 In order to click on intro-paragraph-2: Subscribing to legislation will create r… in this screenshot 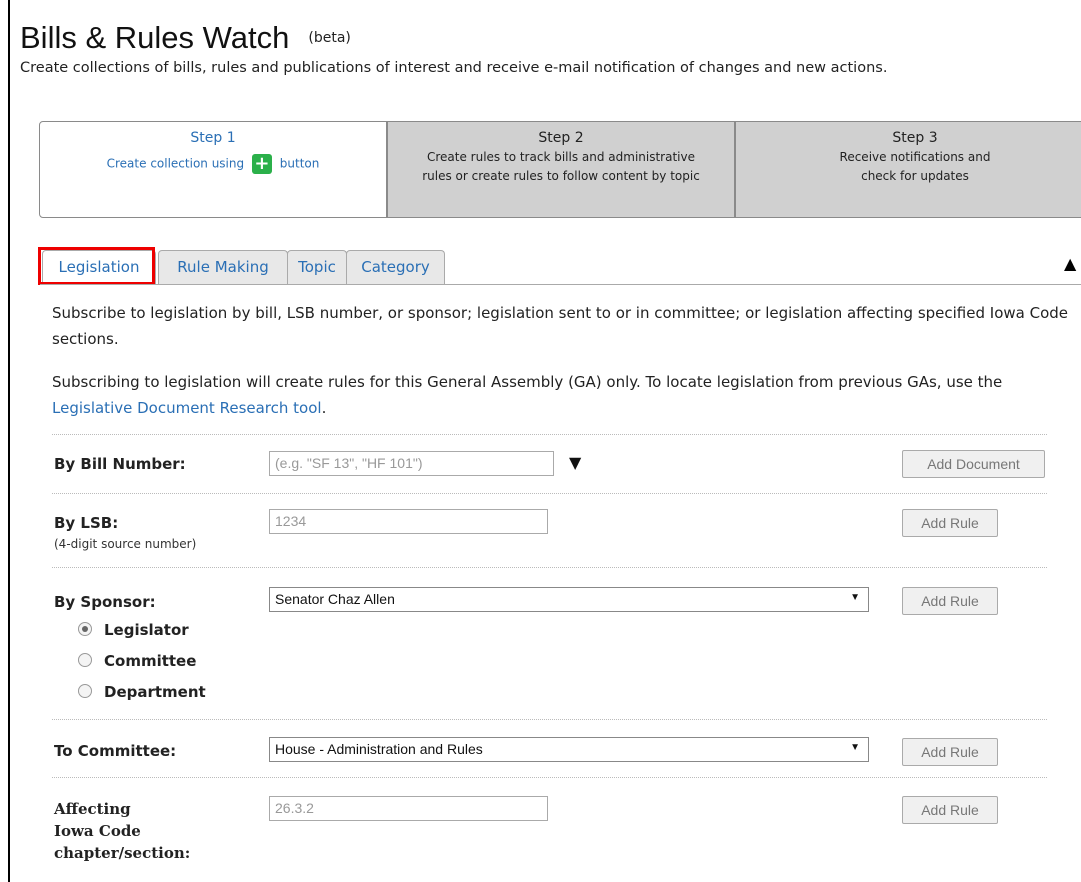, I will do `click(527, 395)`.